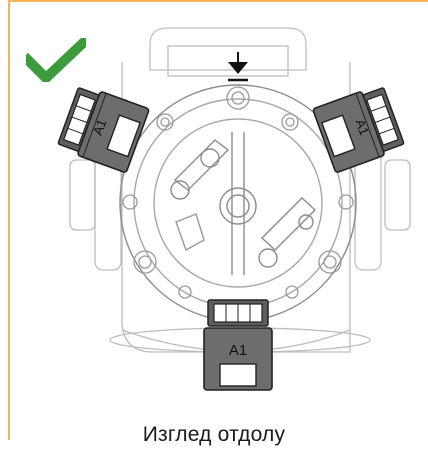  Describe the element at coordinates (214, 434) in the screenshot. I see `caption: Изглед отдолу` at that location.